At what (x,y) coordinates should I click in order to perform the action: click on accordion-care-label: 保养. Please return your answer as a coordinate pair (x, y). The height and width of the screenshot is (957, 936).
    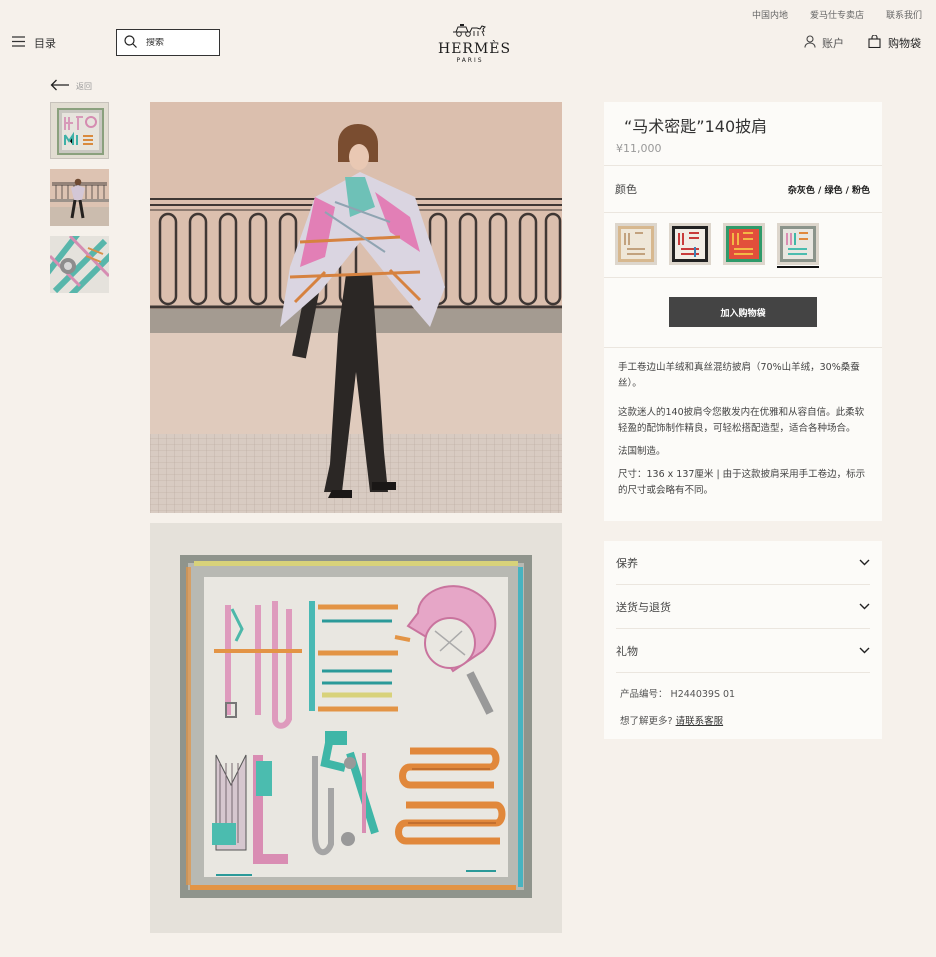
    Looking at the image, I should click on (627, 563).